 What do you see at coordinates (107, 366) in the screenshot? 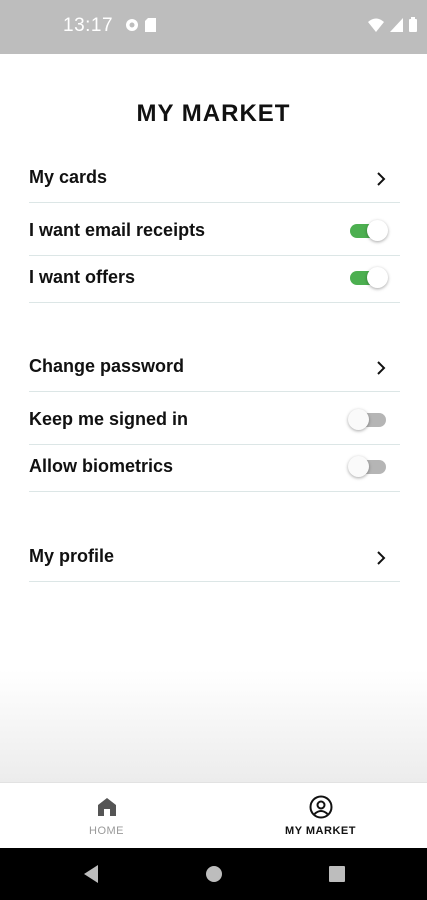
I see `change-password-label: Change password` at bounding box center [107, 366].